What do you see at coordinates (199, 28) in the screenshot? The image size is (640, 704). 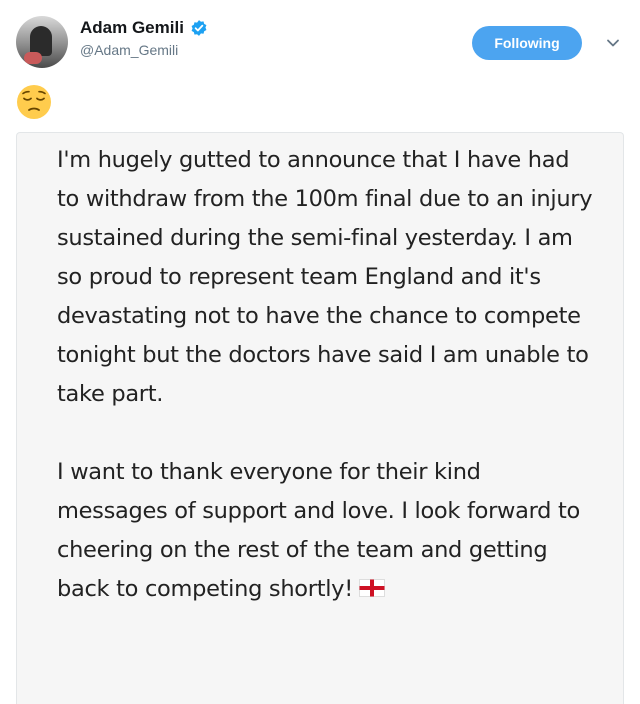 I see `verified-badge-icon` at bounding box center [199, 28].